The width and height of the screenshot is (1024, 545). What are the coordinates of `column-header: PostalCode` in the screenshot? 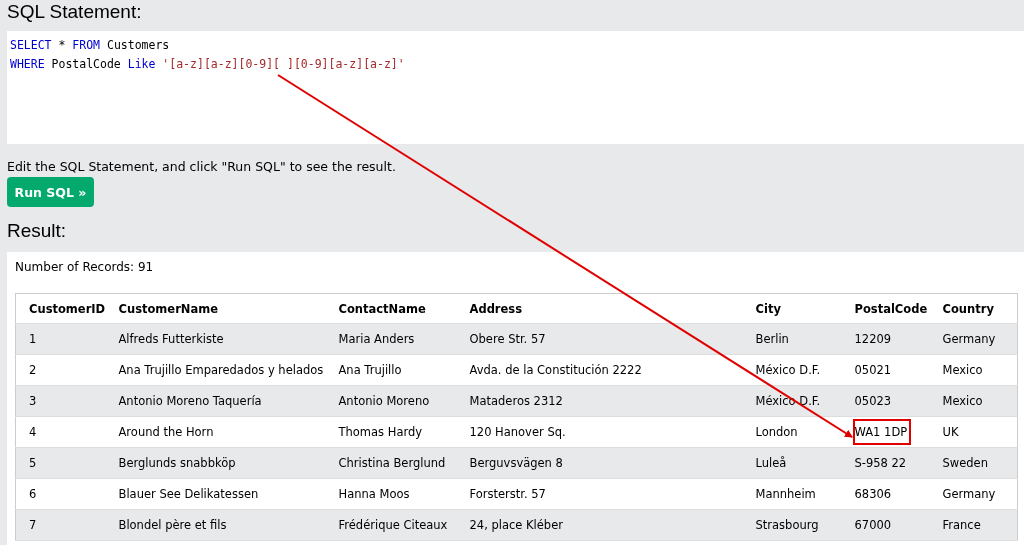 It's located at (885, 308).